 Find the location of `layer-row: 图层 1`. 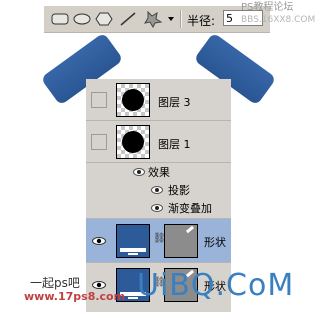

layer-row: 图层 1 is located at coordinates (158, 142).